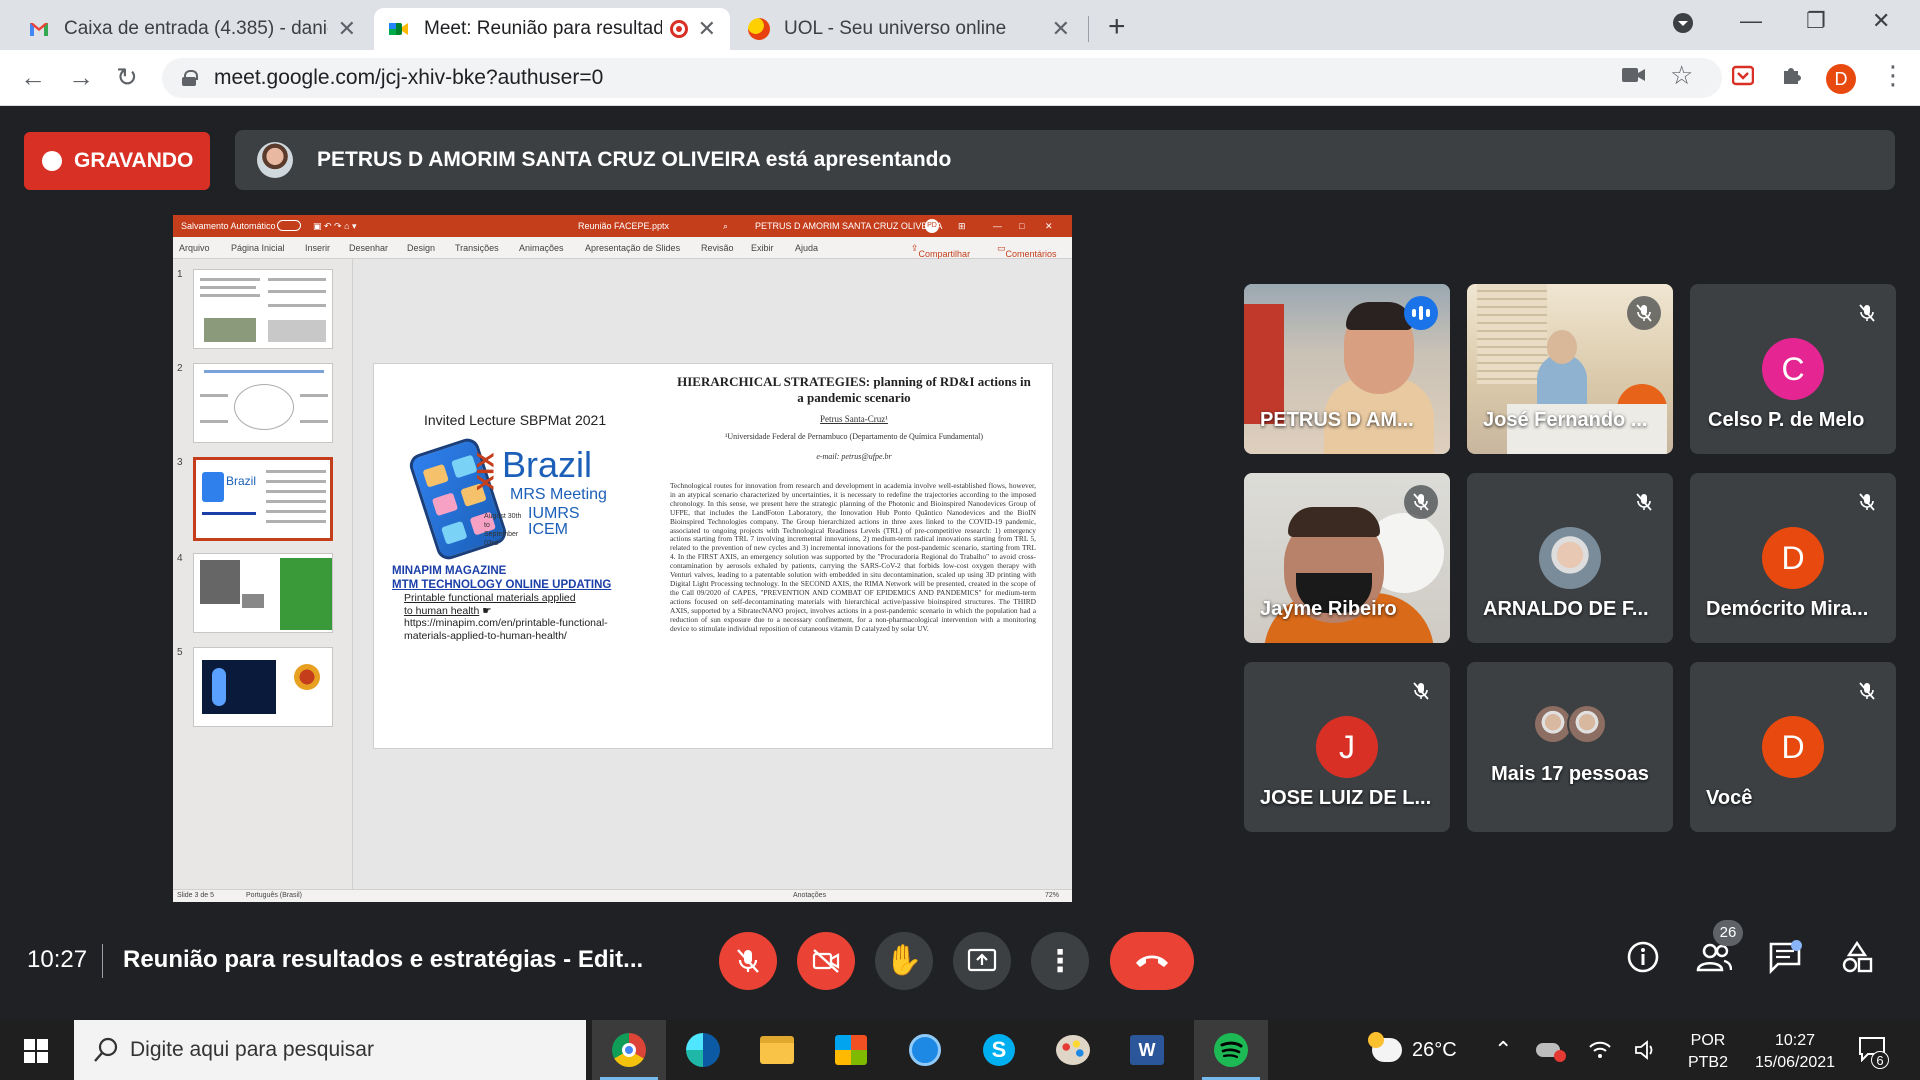 This screenshot has height=1080, width=1920. I want to click on menu-exibir: Exibir, so click(762, 248).